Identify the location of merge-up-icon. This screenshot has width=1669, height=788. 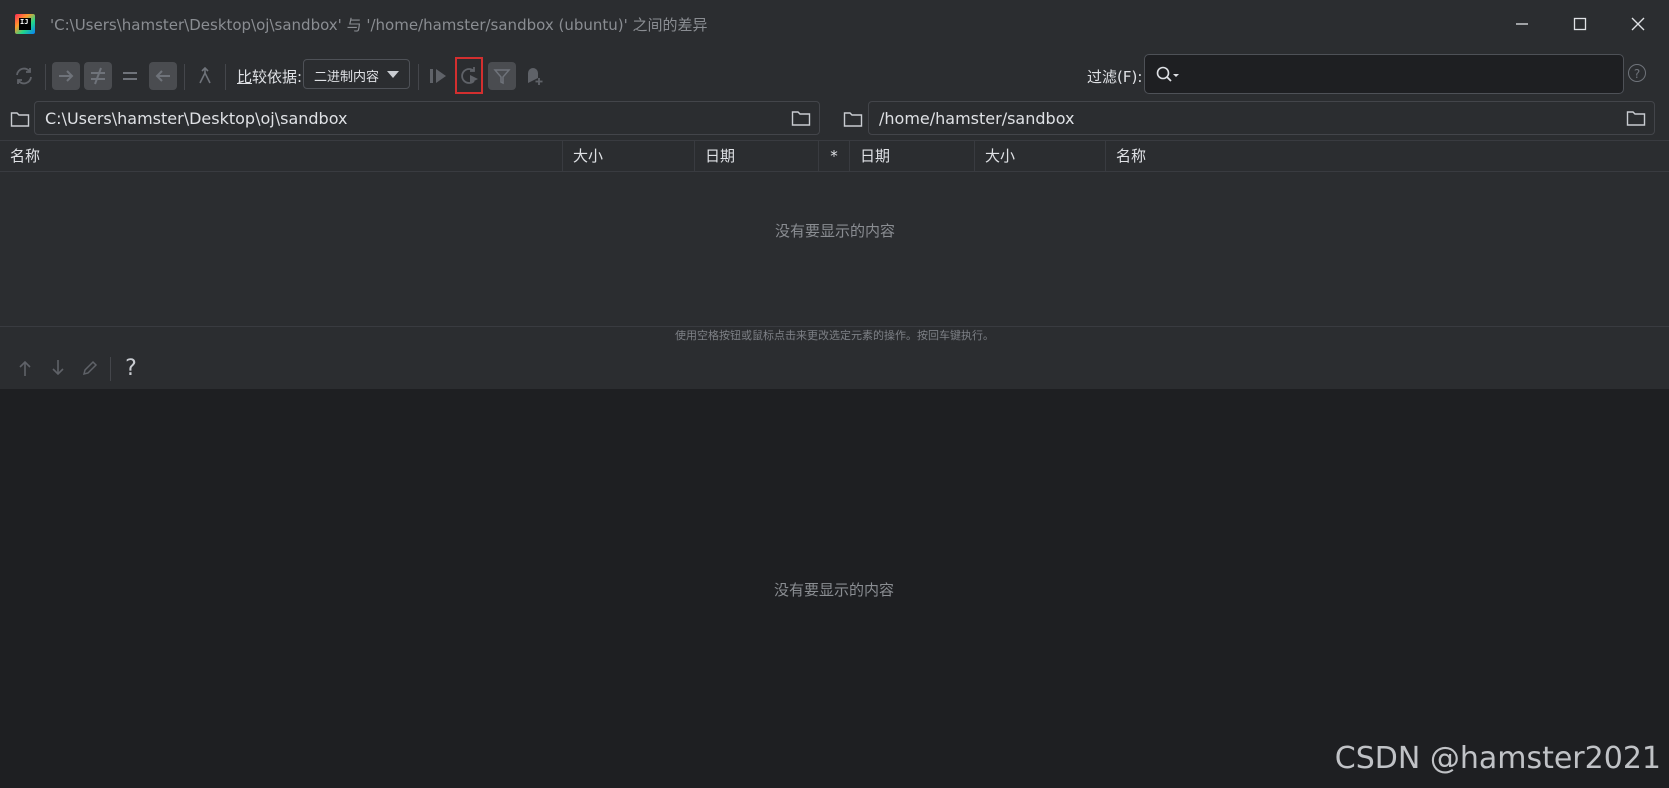
(205, 75).